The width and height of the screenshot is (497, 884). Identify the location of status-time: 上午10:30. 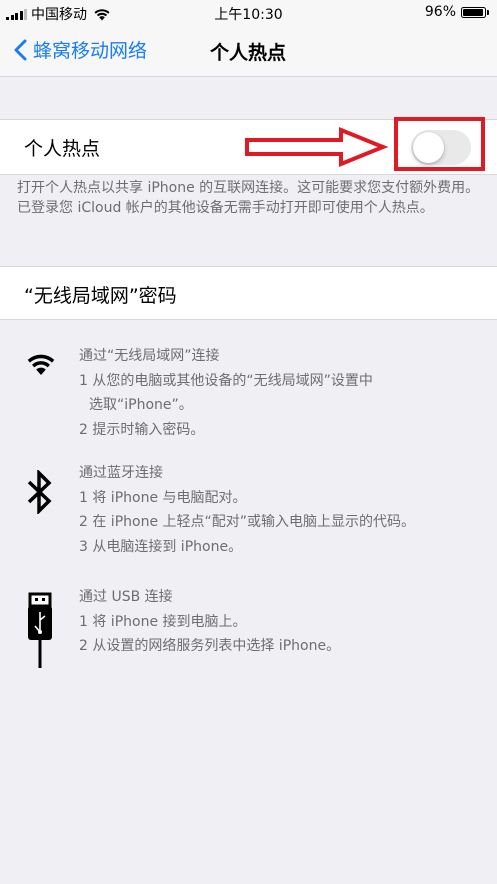
(248, 15).